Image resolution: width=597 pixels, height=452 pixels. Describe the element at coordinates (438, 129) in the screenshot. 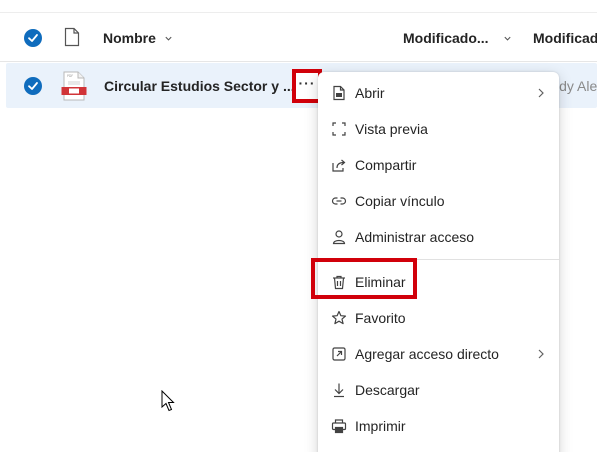

I see `menu-item-preview: Vista previa` at that location.